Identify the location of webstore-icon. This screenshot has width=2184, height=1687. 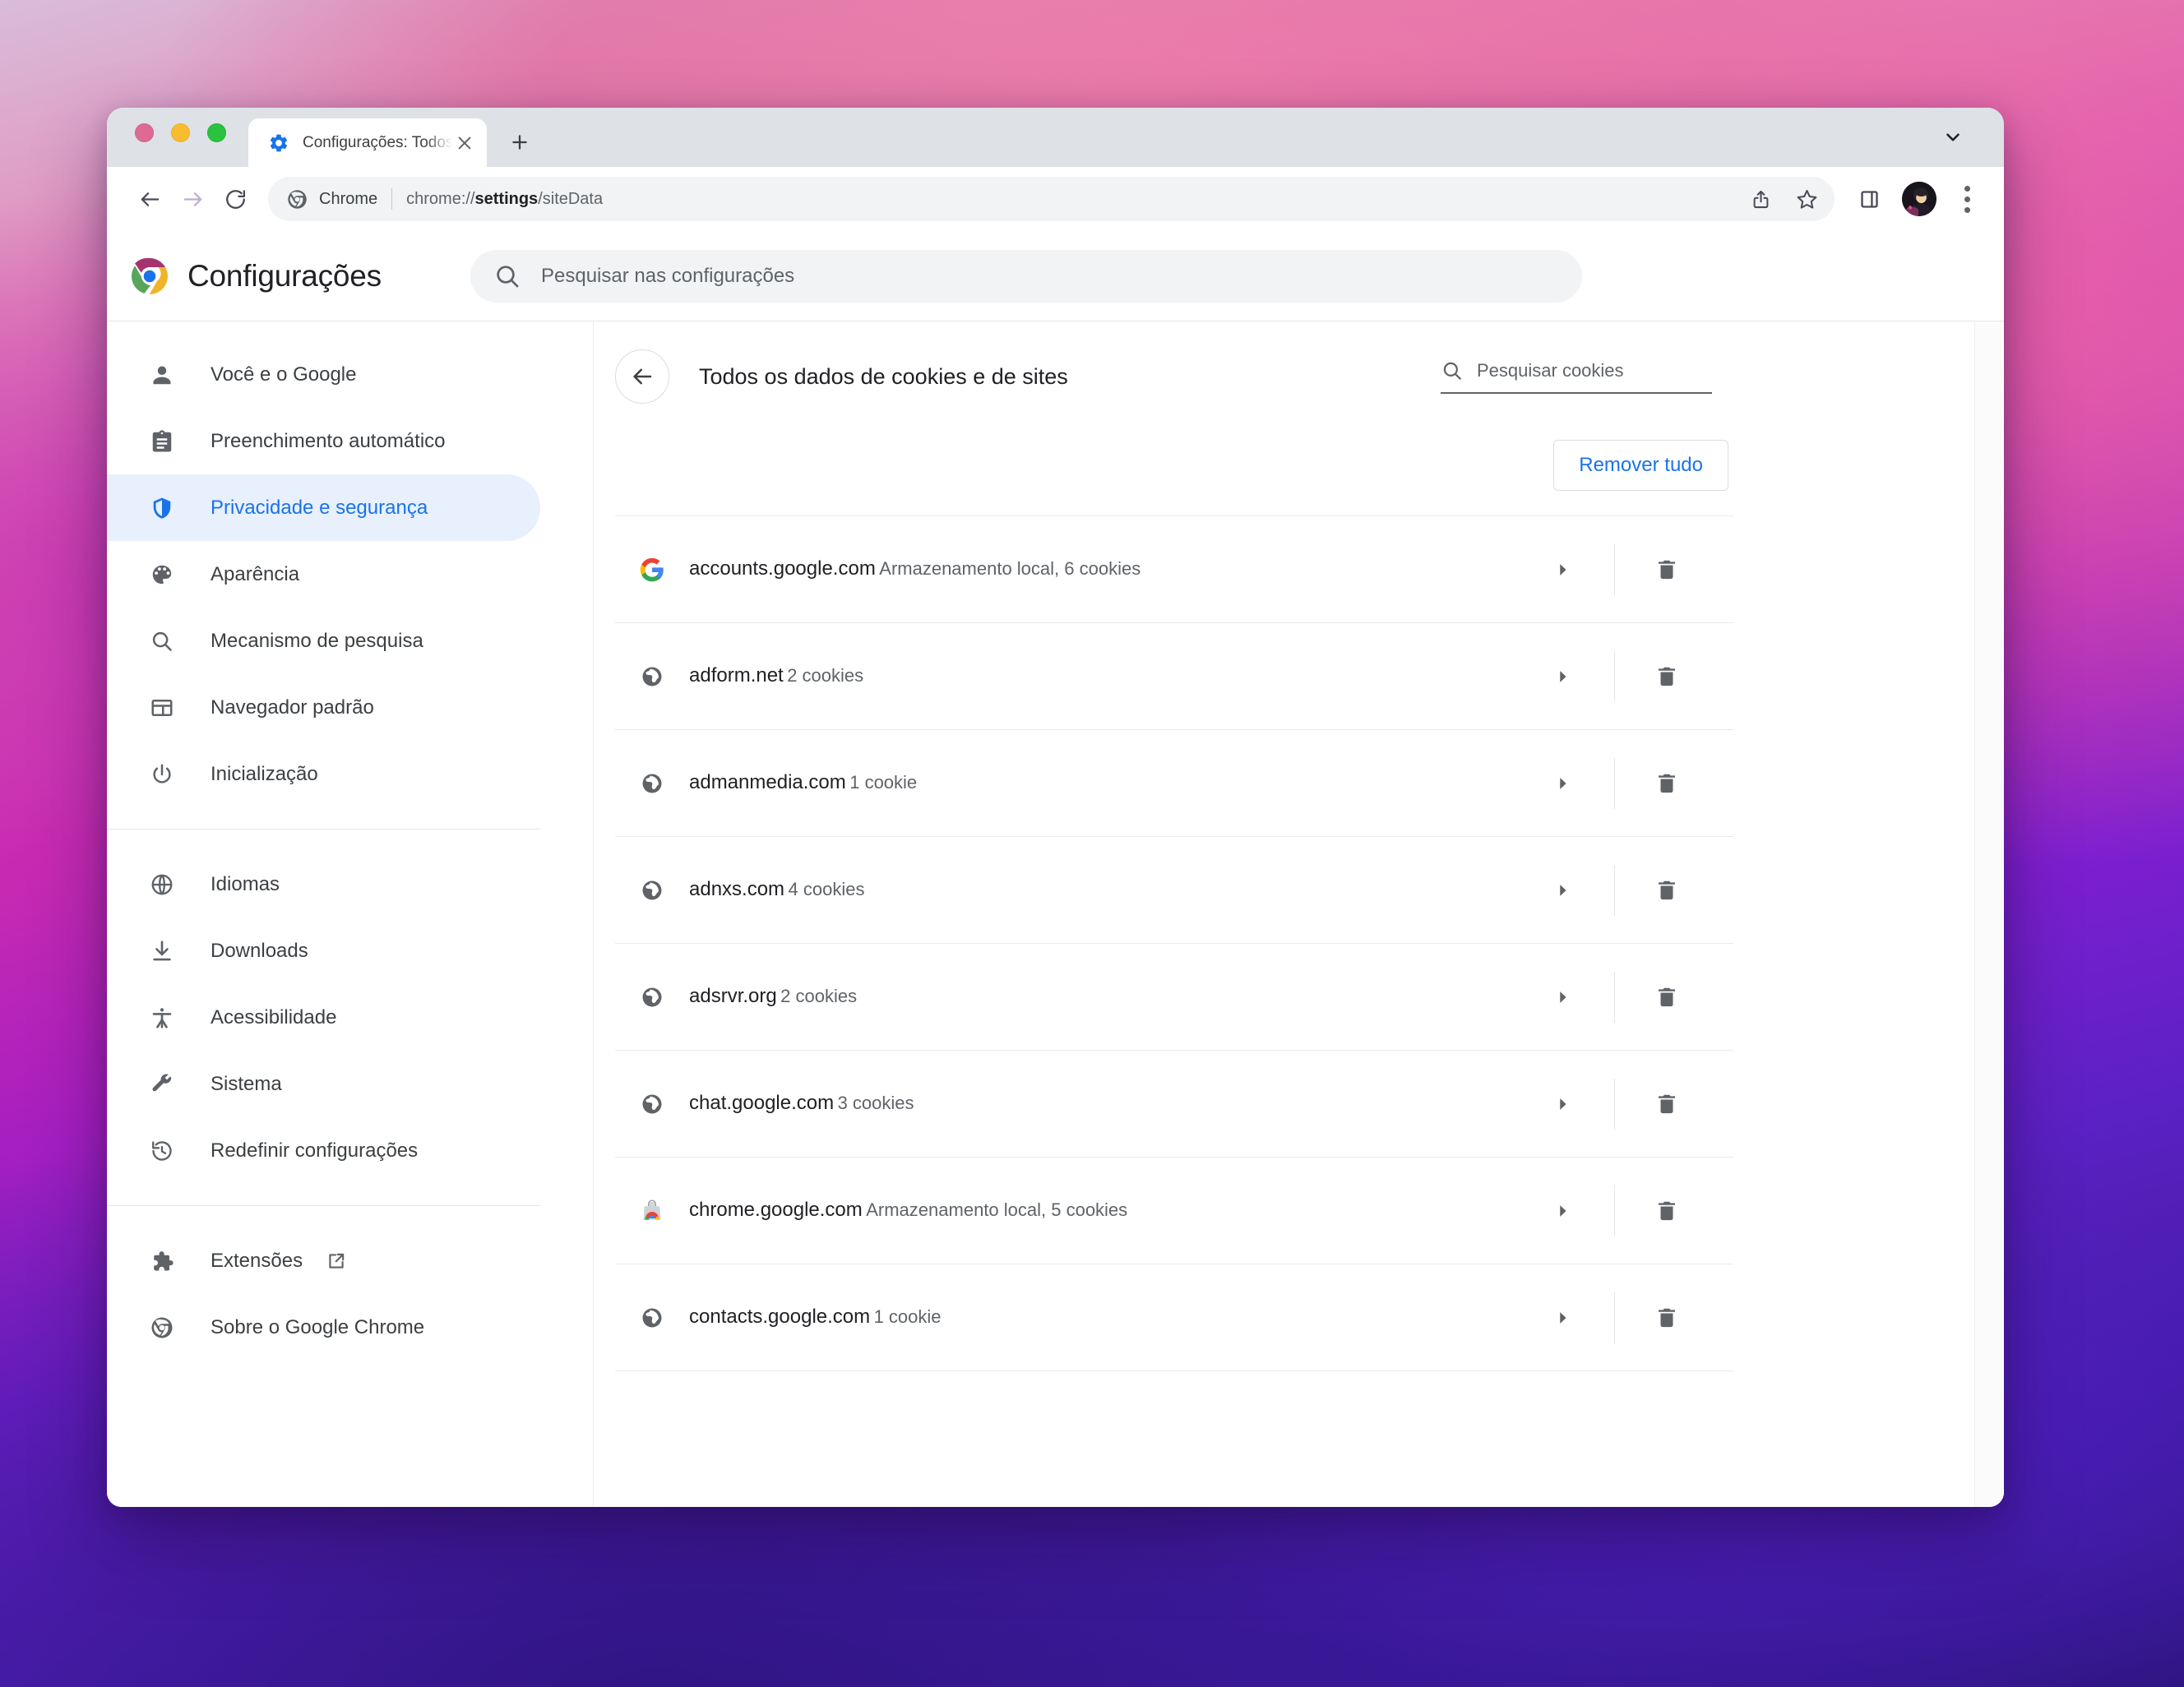
(652, 1211).